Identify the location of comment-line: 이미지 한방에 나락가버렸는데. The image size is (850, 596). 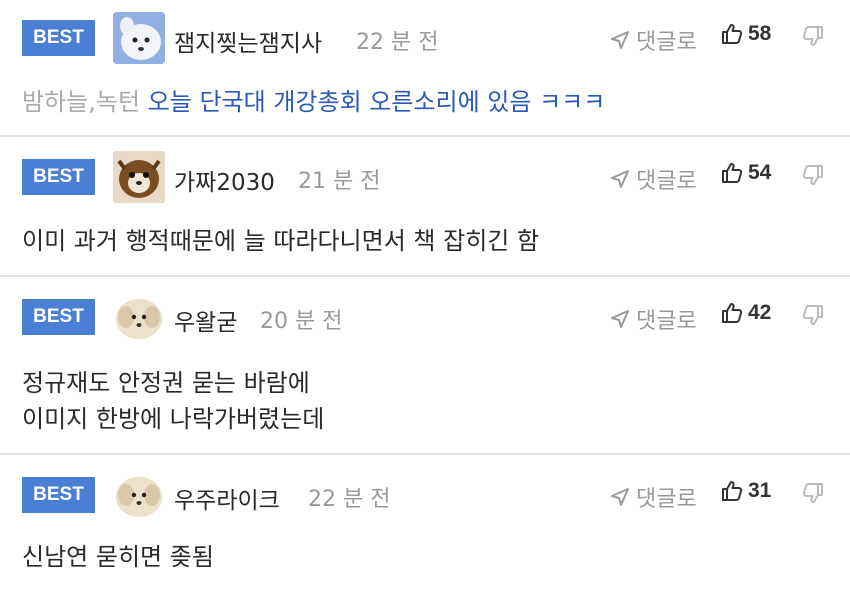
(173, 419).